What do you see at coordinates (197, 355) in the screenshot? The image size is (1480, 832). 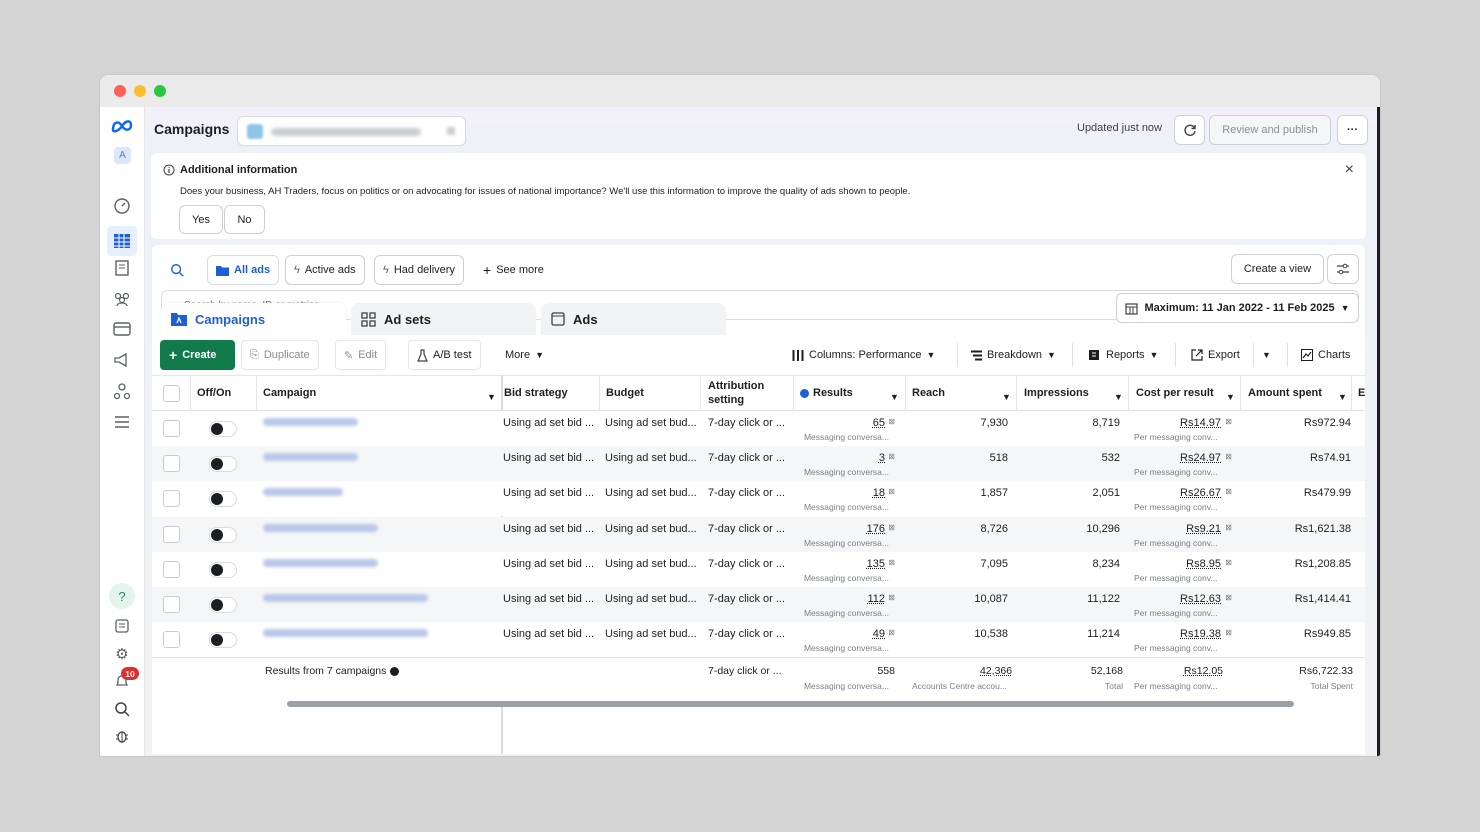 I see `create-button: + Create` at bounding box center [197, 355].